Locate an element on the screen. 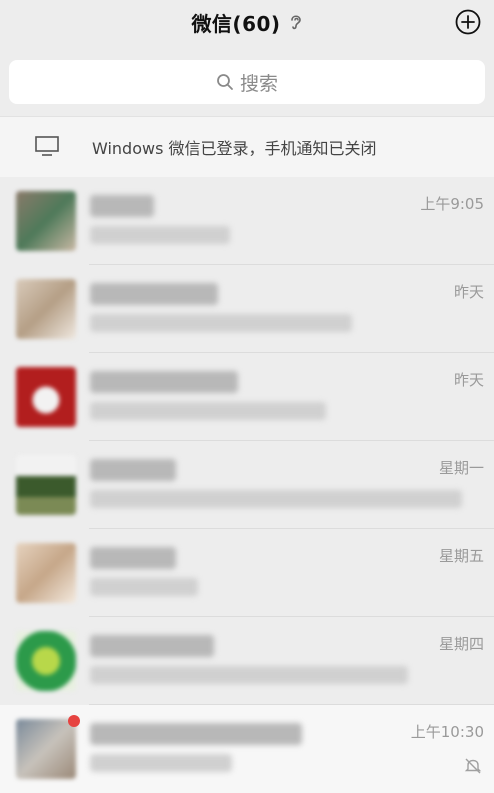  chat-time: 上午10:30 is located at coordinates (447, 732).